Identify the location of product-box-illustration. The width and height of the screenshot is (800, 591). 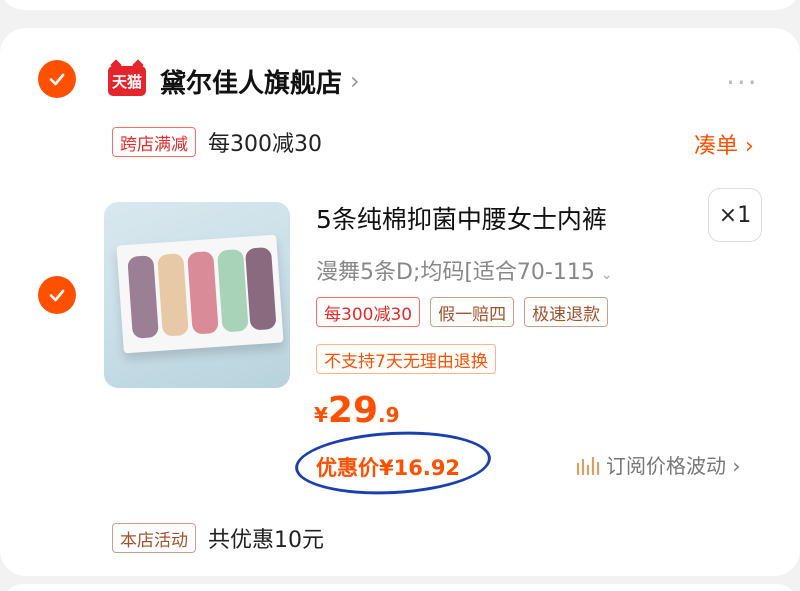
(200, 294).